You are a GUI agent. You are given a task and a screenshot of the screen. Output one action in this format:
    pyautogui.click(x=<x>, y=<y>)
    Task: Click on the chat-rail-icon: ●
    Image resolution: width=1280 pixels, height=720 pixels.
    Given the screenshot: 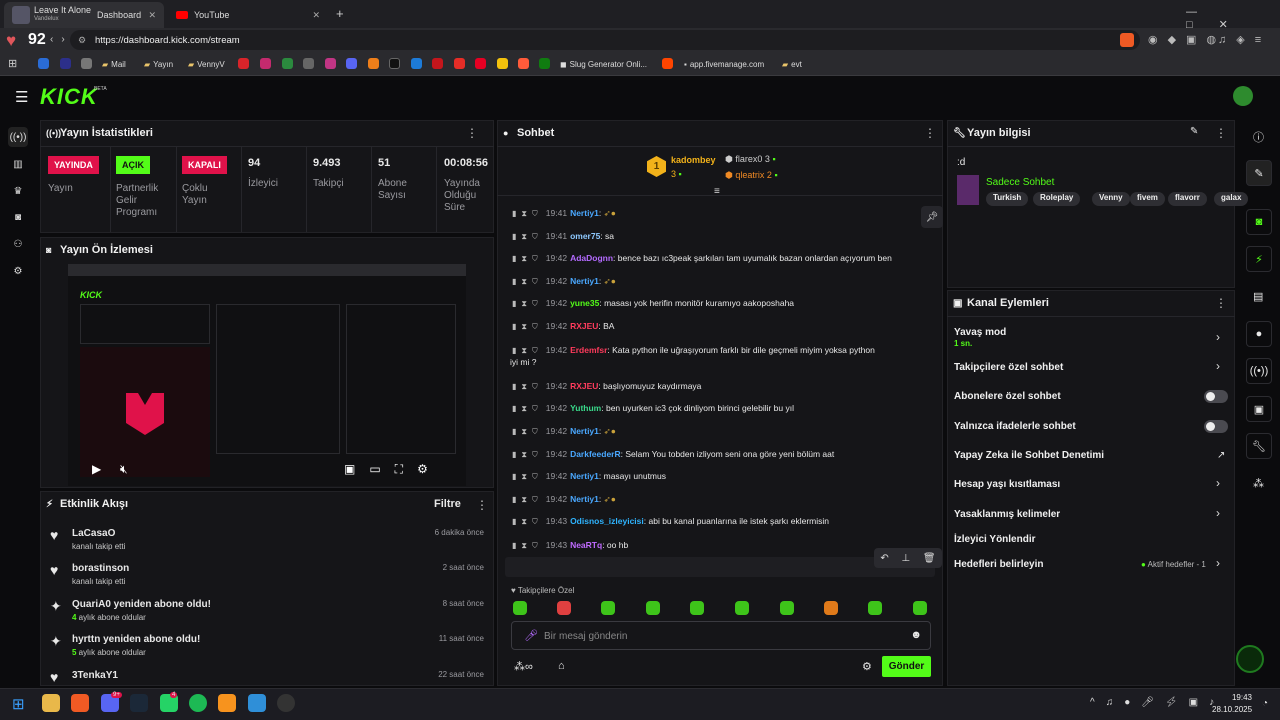 What is the action you would take?
    pyautogui.click(x=1259, y=334)
    